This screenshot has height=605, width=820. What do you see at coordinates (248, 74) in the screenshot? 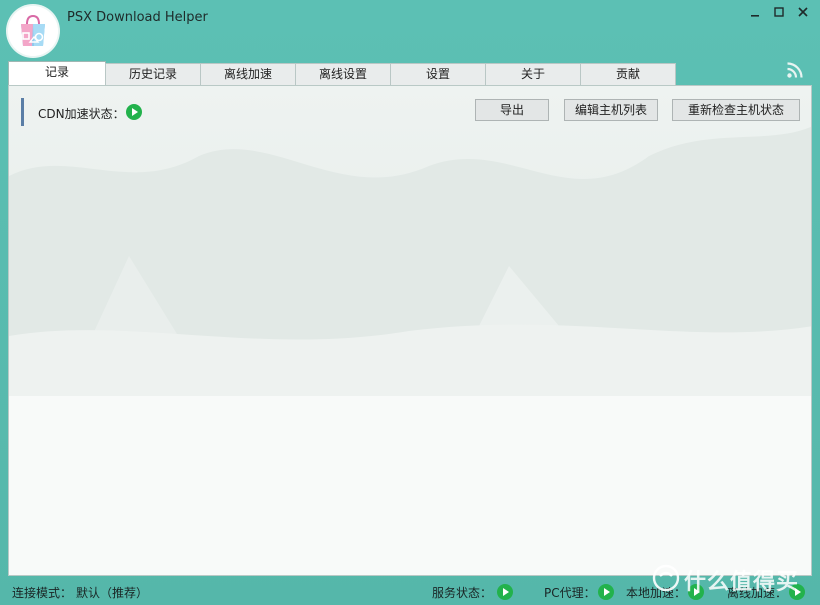
I see `tab-offline-accel: 离线加速` at bounding box center [248, 74].